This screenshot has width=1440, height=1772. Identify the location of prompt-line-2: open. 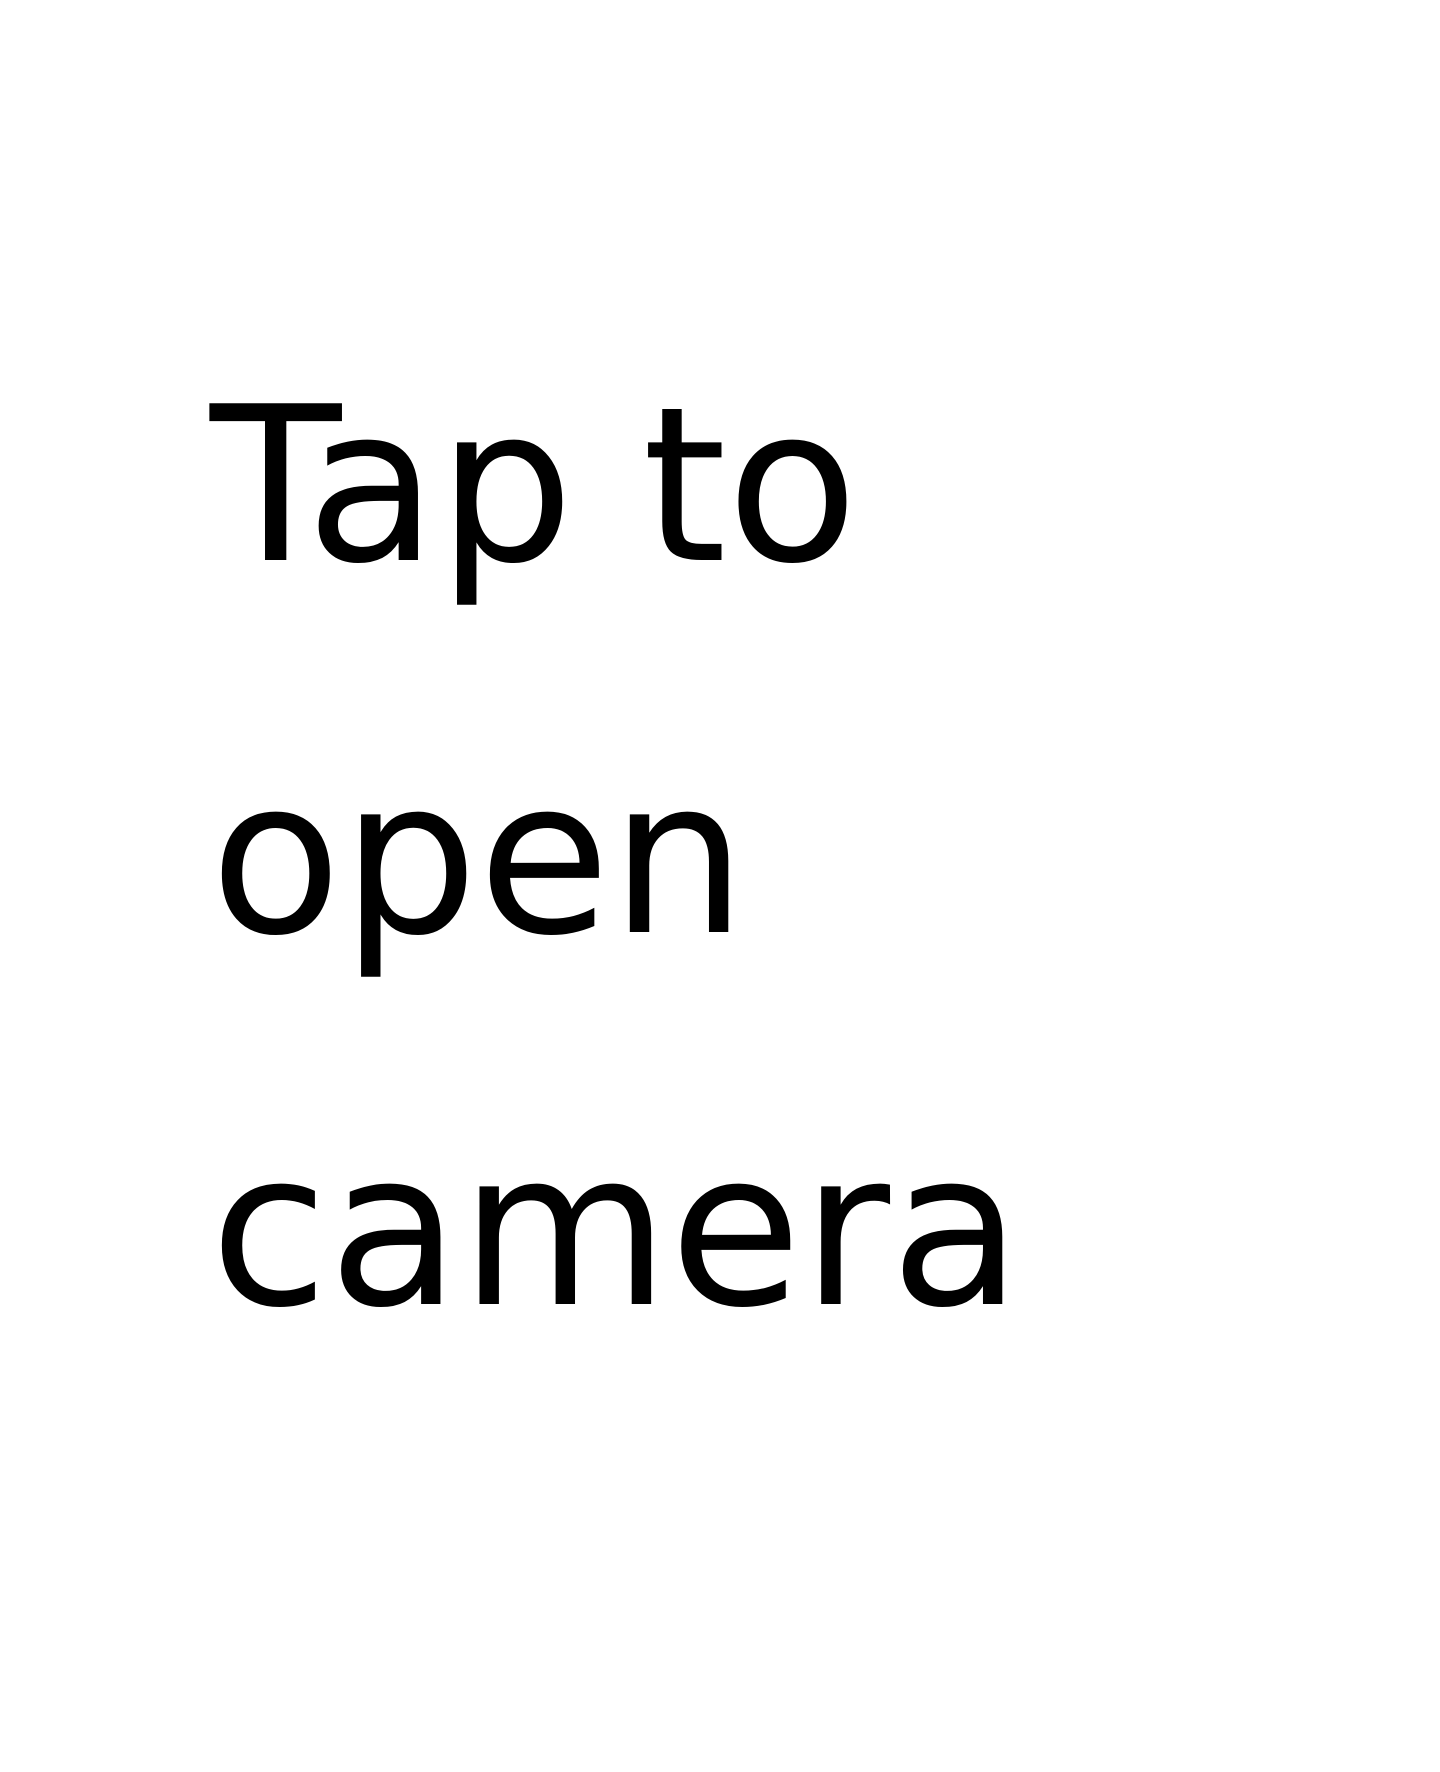
(478, 857).